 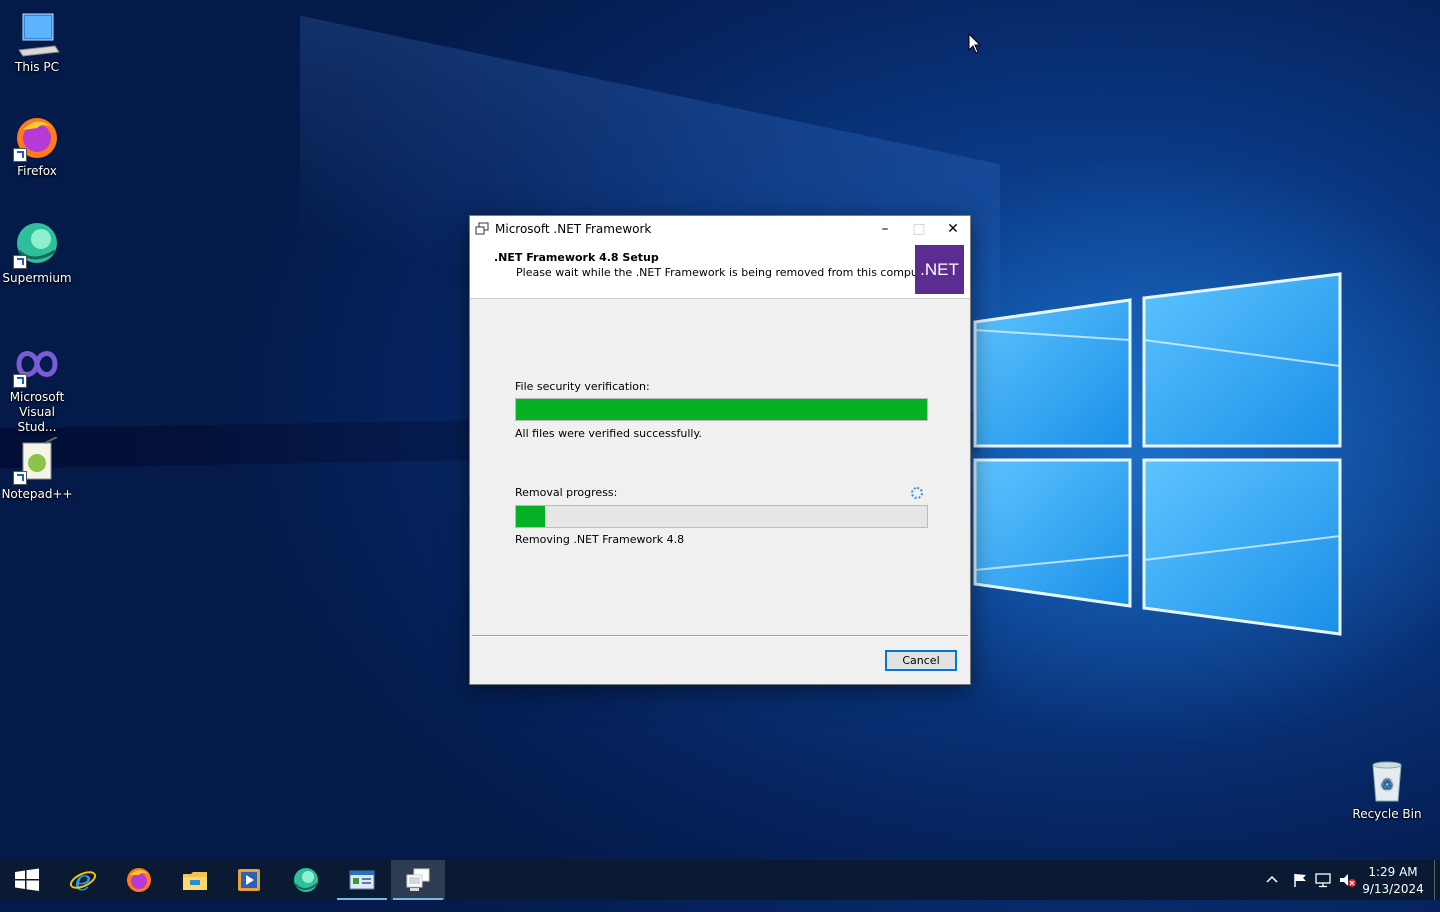 What do you see at coordinates (1348, 880) in the screenshot?
I see `volume-muted-icon` at bounding box center [1348, 880].